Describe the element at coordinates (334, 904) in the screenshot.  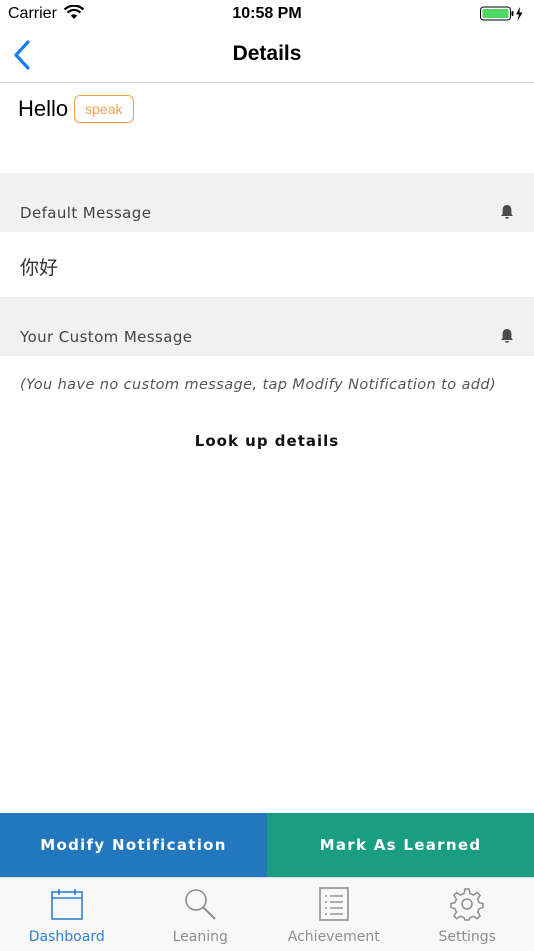
I see `list-icon` at that location.